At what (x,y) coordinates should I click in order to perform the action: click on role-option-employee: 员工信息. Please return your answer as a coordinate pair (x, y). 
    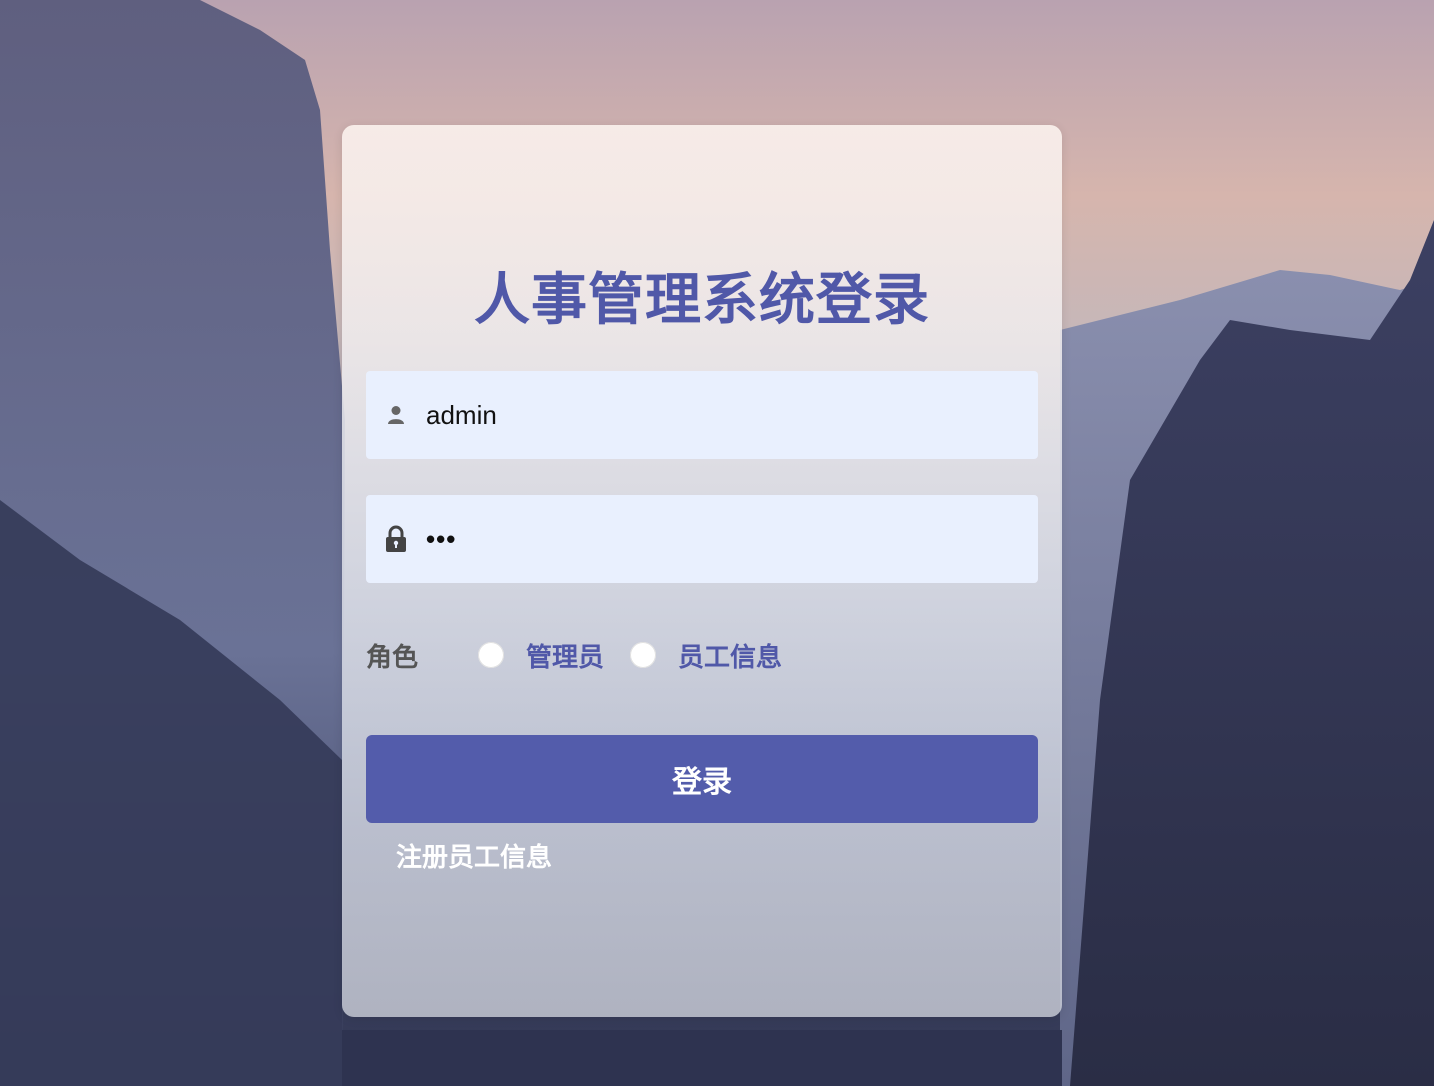
    Looking at the image, I should click on (706, 655).